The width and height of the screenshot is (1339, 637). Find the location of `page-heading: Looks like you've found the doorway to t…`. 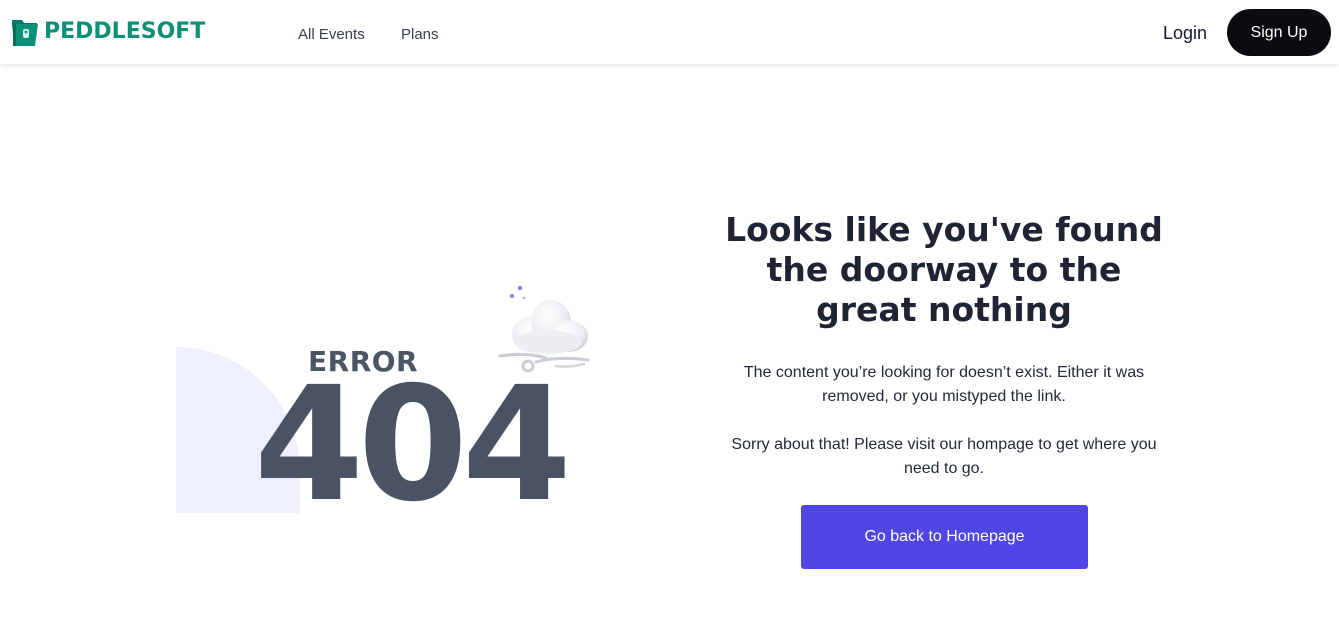

page-heading: Looks like you've found the doorway to t… is located at coordinates (944, 269).